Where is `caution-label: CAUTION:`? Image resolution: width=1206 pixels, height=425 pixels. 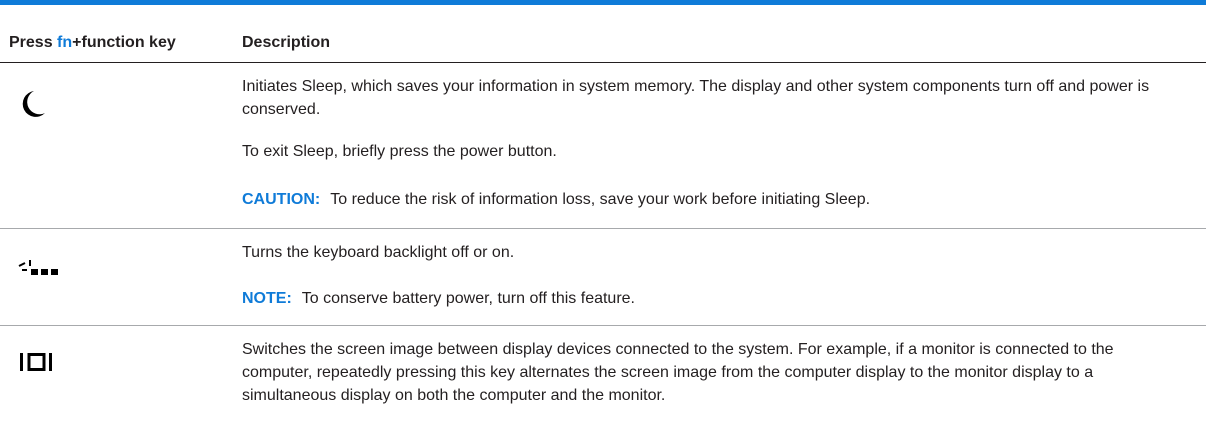
caution-label: CAUTION: is located at coordinates (281, 199).